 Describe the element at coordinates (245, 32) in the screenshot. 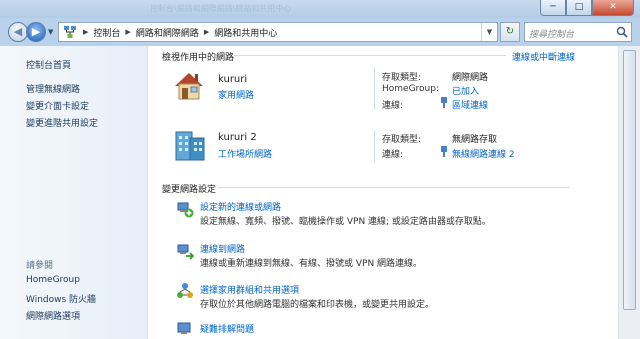

I see `breadcrumb-item-sharing-center: 網路和共用中心` at that location.